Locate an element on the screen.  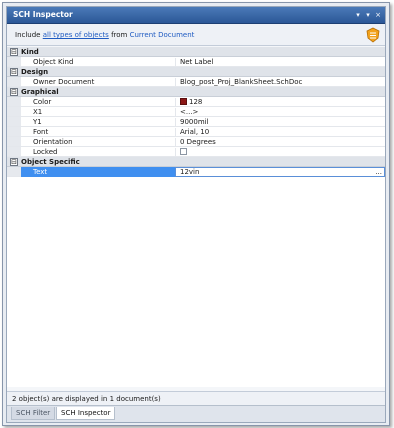
current-document-link: Current Document is located at coordinates (162, 35).